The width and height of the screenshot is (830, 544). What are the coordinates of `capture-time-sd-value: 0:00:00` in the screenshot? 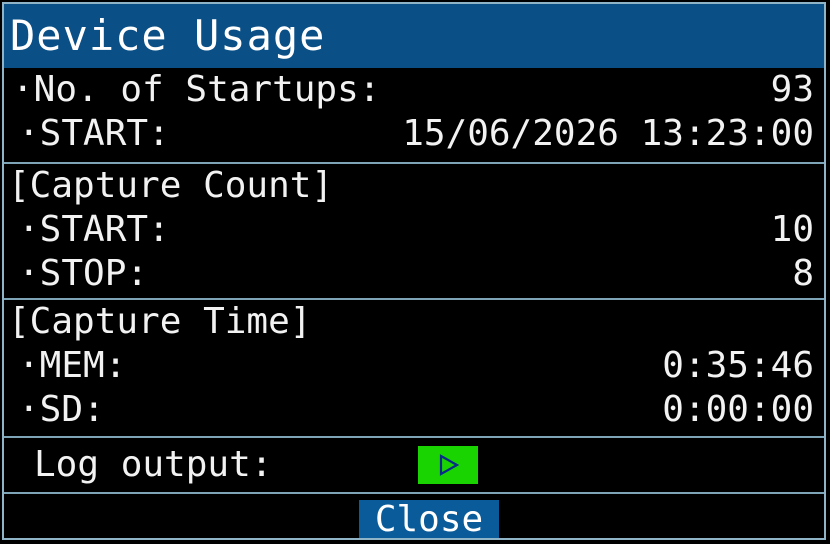 It's located at (738, 409).